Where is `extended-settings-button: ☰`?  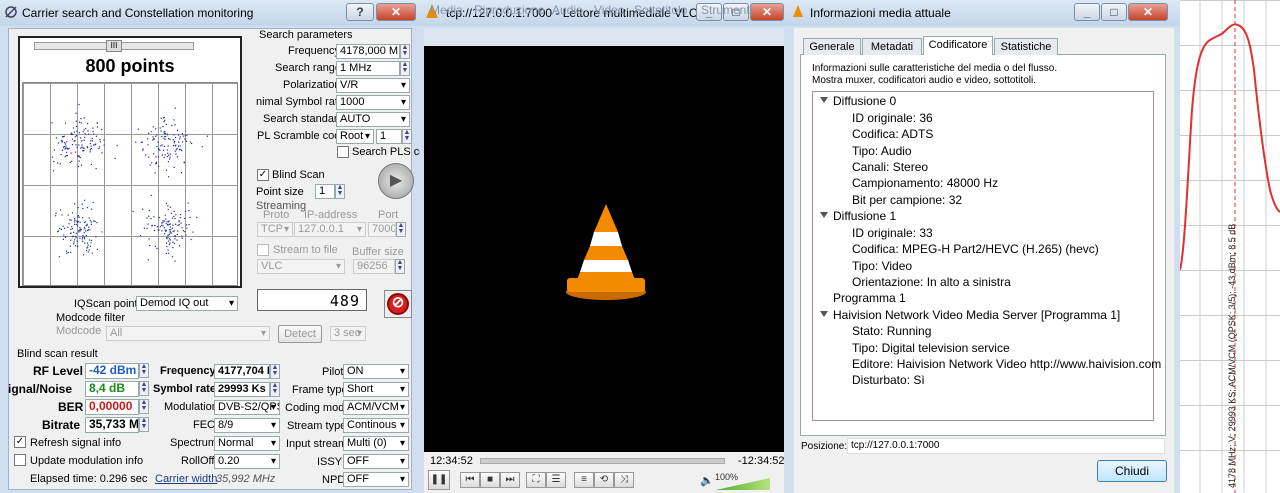
extended-settings-button: ☰ is located at coordinates (556, 480).